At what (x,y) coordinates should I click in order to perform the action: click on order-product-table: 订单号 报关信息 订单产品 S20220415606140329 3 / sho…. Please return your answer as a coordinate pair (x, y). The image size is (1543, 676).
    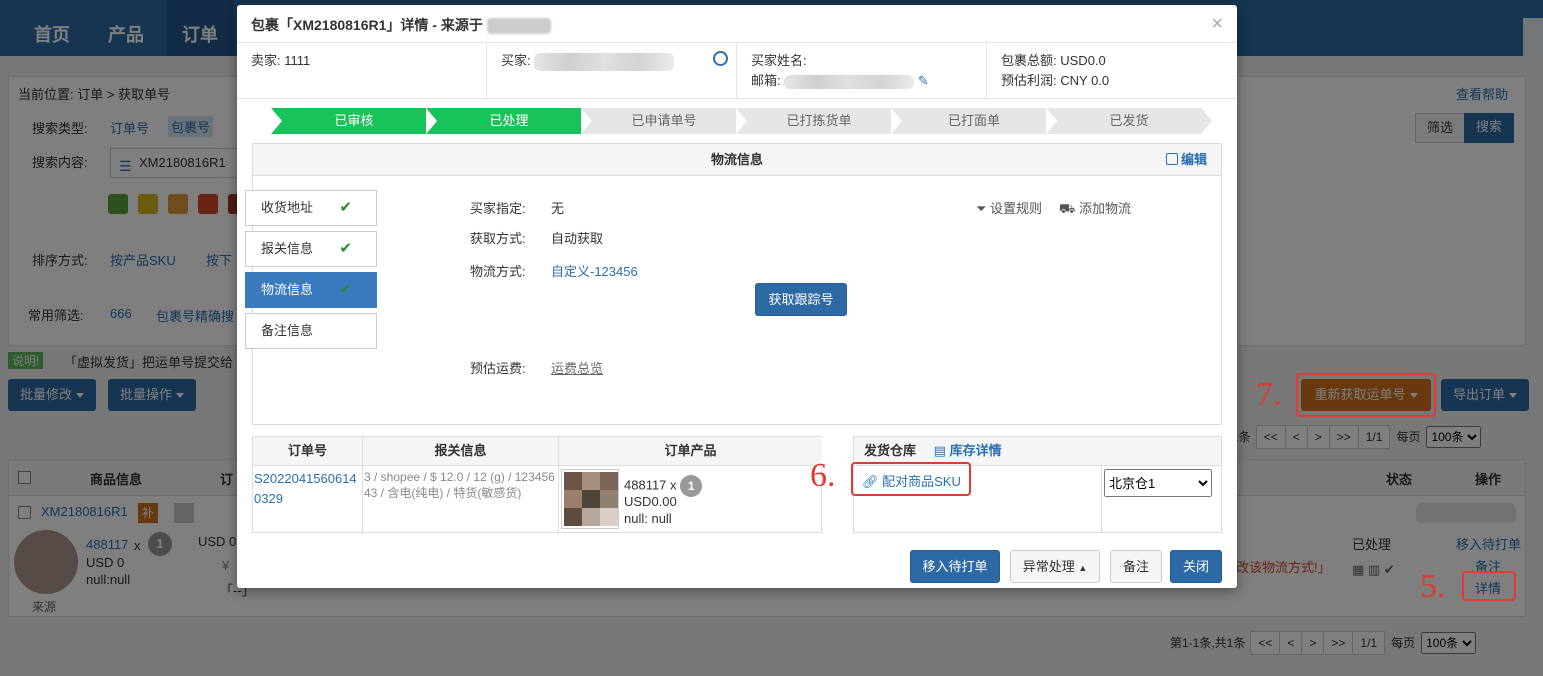
    Looking at the image, I should click on (537, 485).